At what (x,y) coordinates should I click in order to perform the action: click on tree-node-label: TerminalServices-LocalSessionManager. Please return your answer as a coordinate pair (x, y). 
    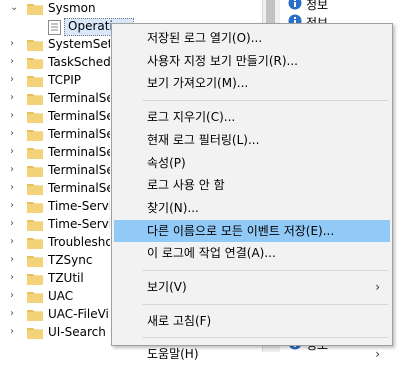
    Looking at the image, I should click on (79, 116).